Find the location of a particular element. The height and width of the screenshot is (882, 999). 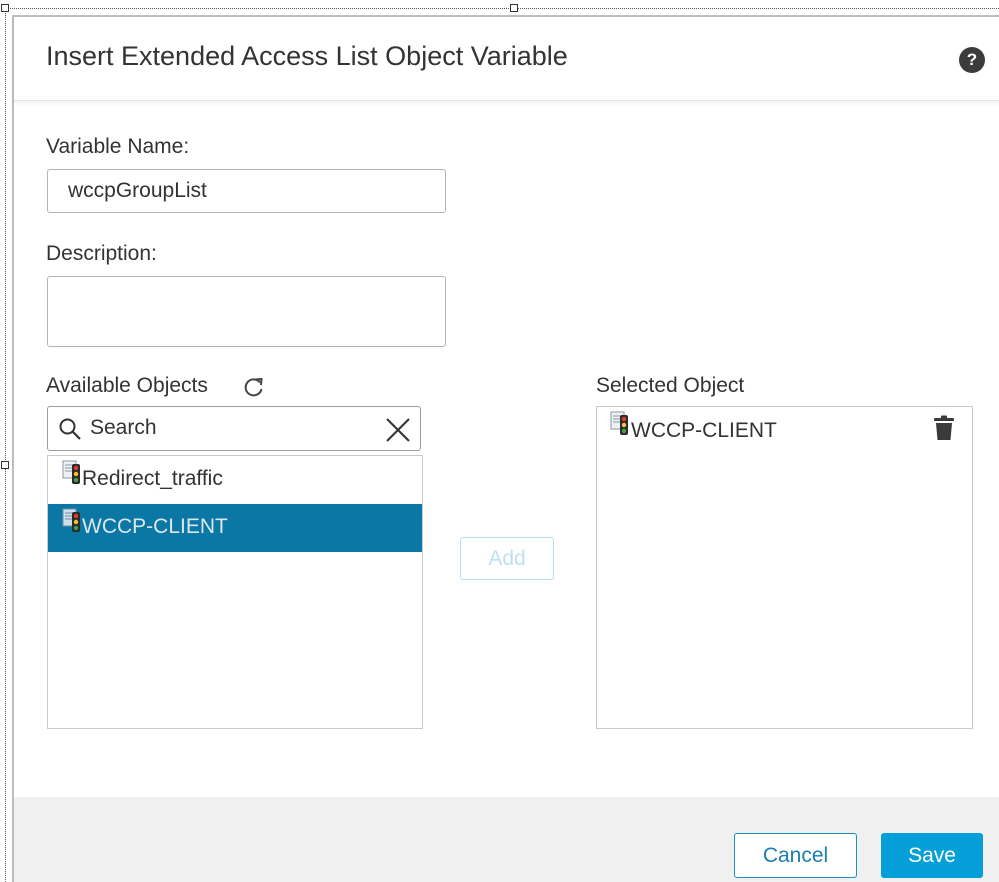

available-objects-search: Search is located at coordinates (234, 428).